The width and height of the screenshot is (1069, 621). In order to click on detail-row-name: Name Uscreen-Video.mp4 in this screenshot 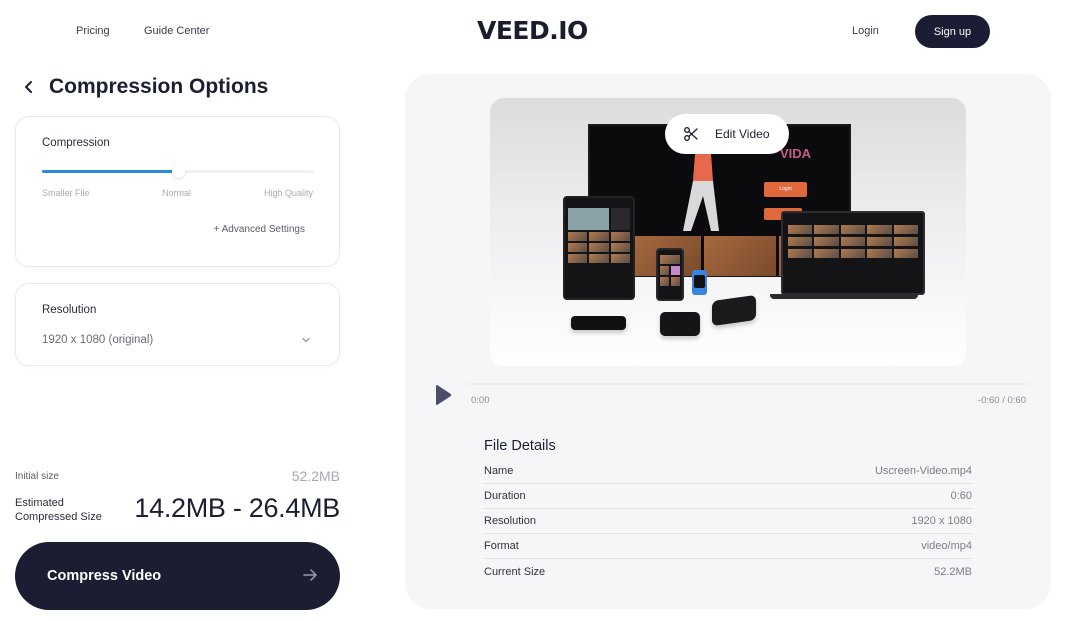, I will do `click(728, 471)`.